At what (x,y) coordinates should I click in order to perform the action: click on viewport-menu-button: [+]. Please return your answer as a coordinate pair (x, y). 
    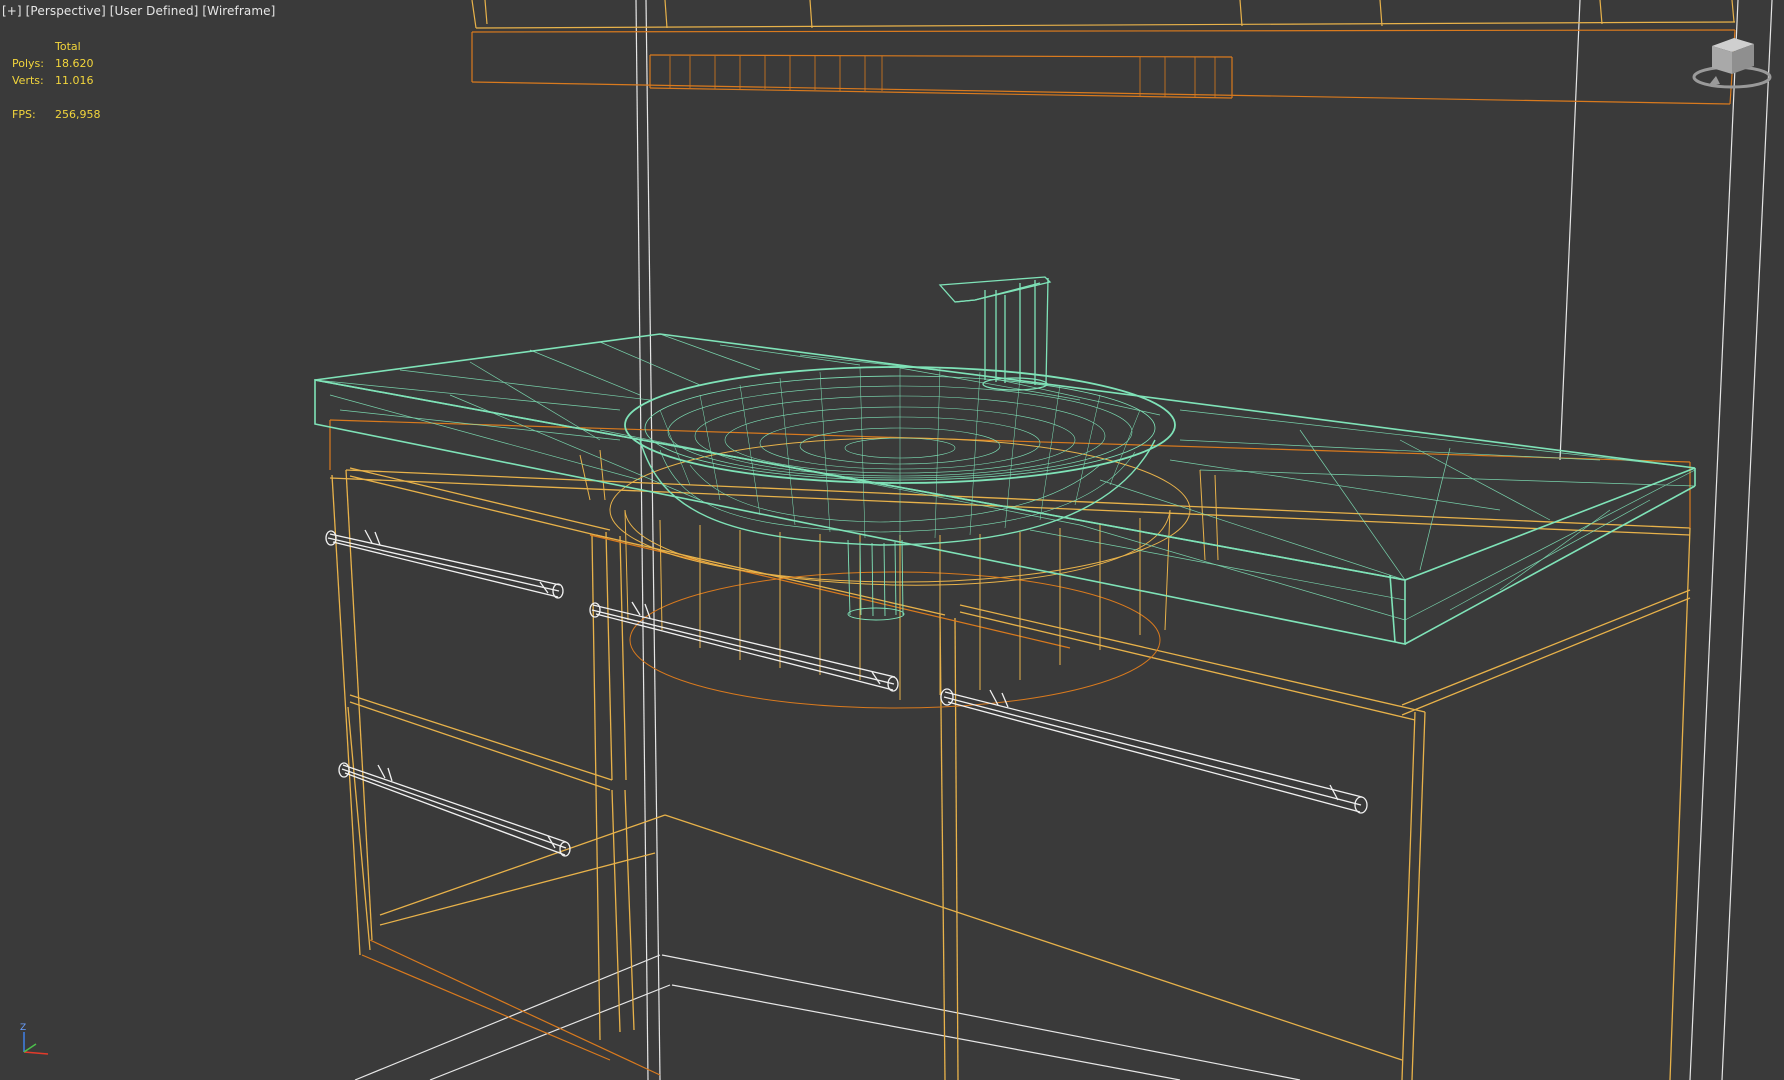
    Looking at the image, I should click on (12, 11).